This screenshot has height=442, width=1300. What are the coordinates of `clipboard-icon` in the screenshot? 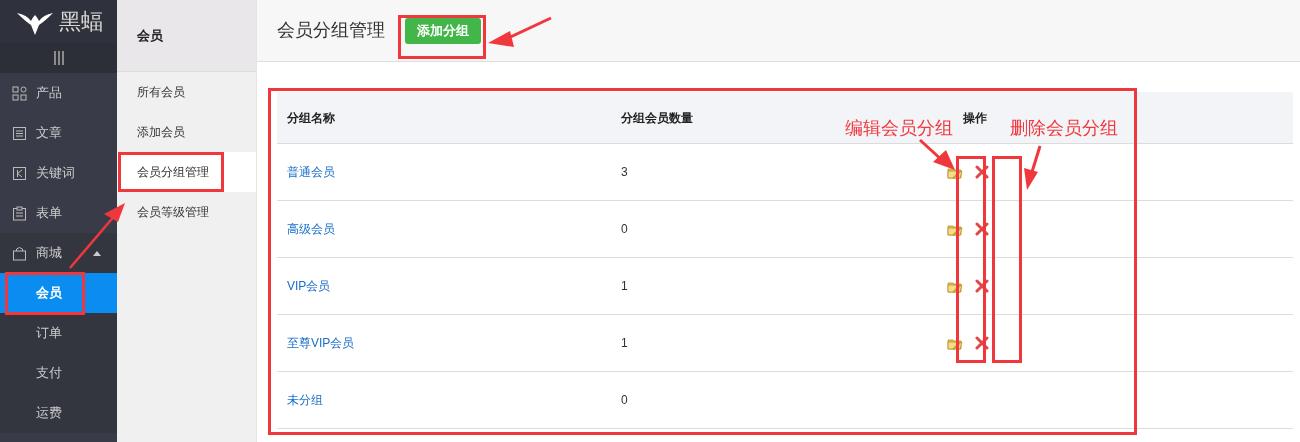 It's located at (19, 213).